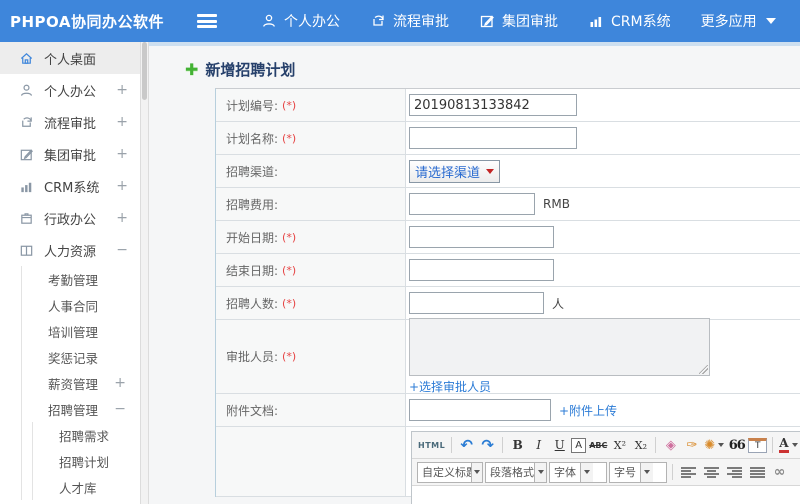 This screenshot has width=800, height=504. Describe the element at coordinates (81, 305) in the screenshot. I see `sidebar-item-hr-contract: 人事合同` at that location.